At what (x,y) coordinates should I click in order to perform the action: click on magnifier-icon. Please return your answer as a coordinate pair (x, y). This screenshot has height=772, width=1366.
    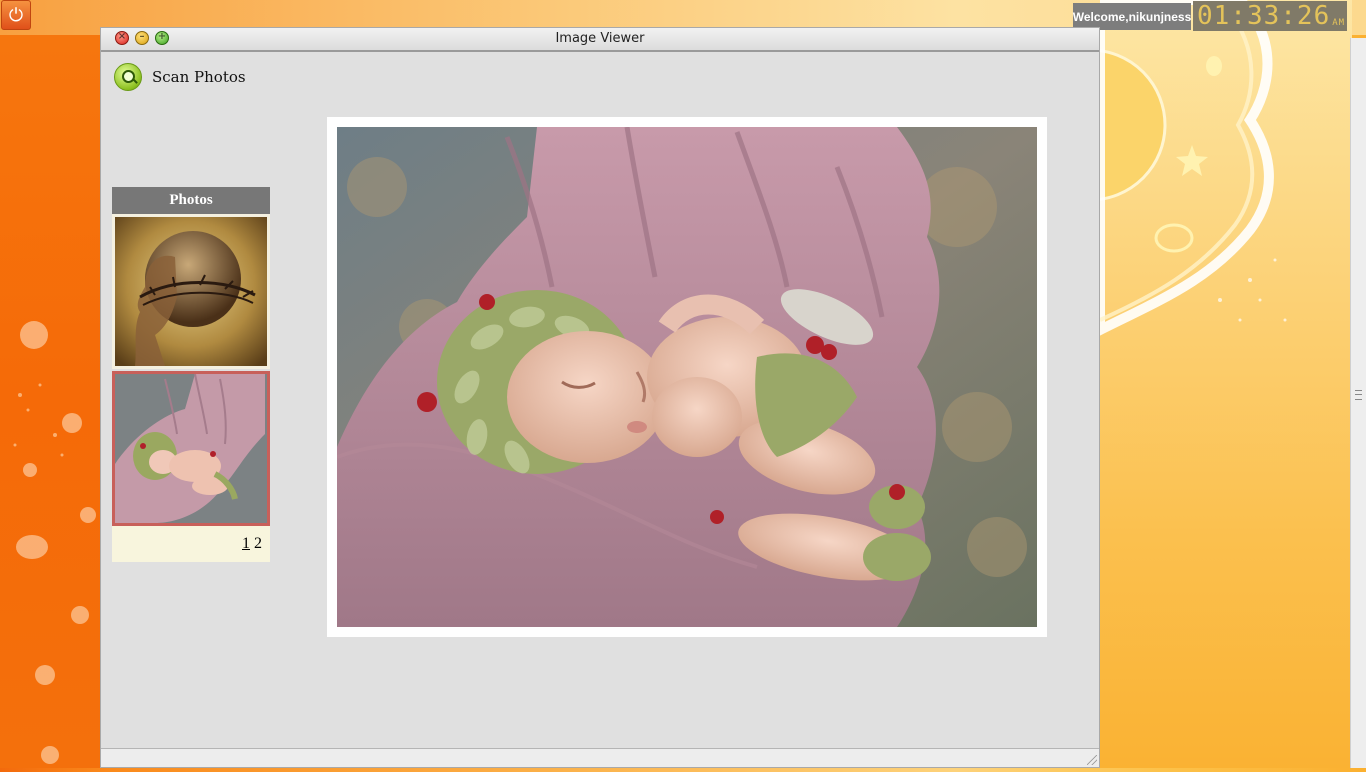
    Looking at the image, I should click on (128, 77).